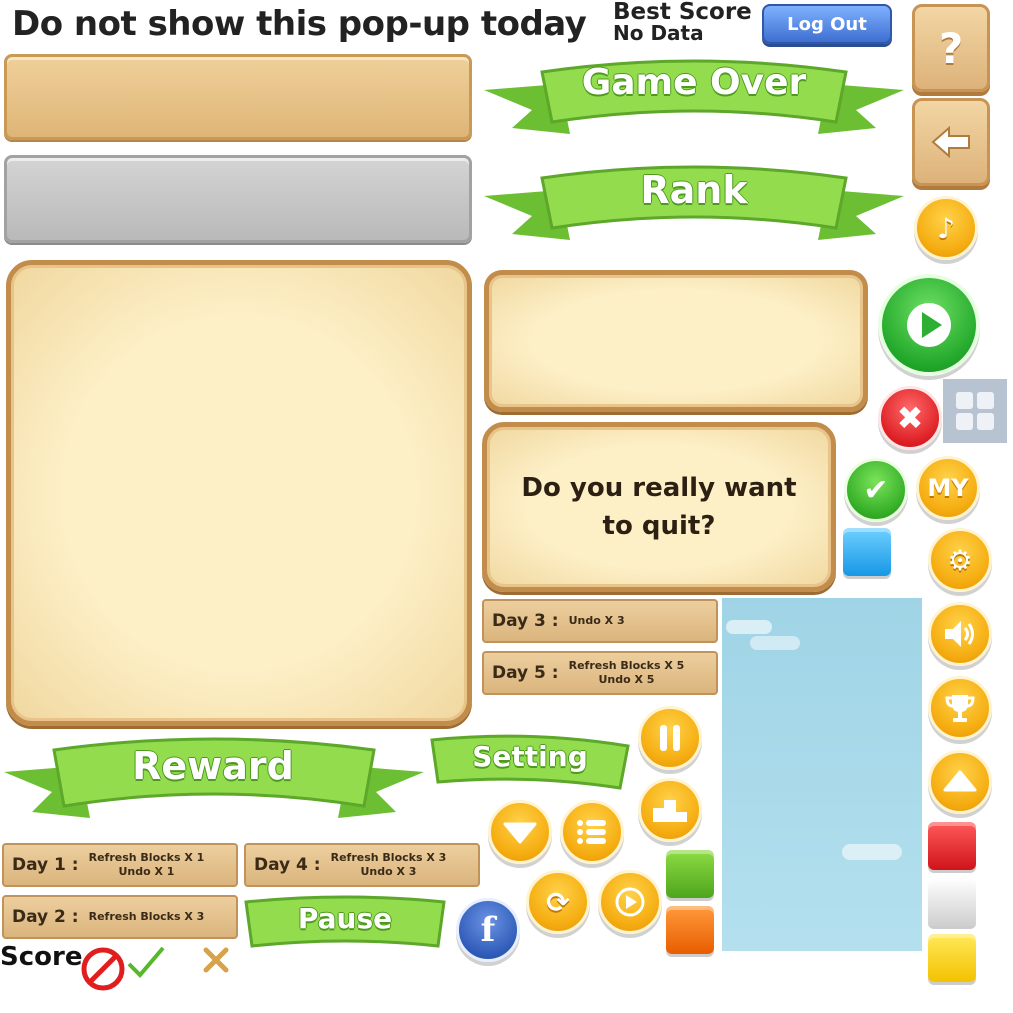 This screenshot has height=1013, width=1013. I want to click on pause-title: Pause, so click(345, 918).